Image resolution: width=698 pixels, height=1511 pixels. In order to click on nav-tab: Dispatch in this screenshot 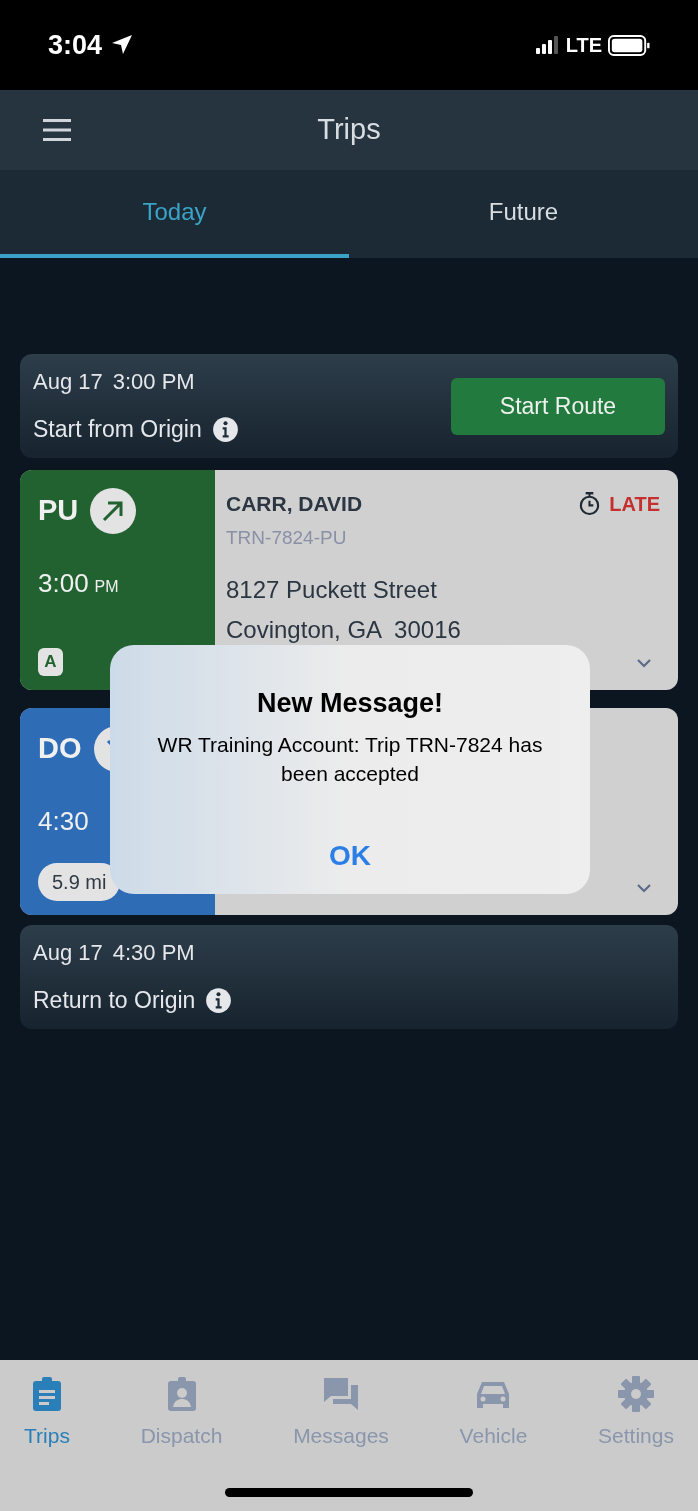, I will do `click(181, 1414)`.